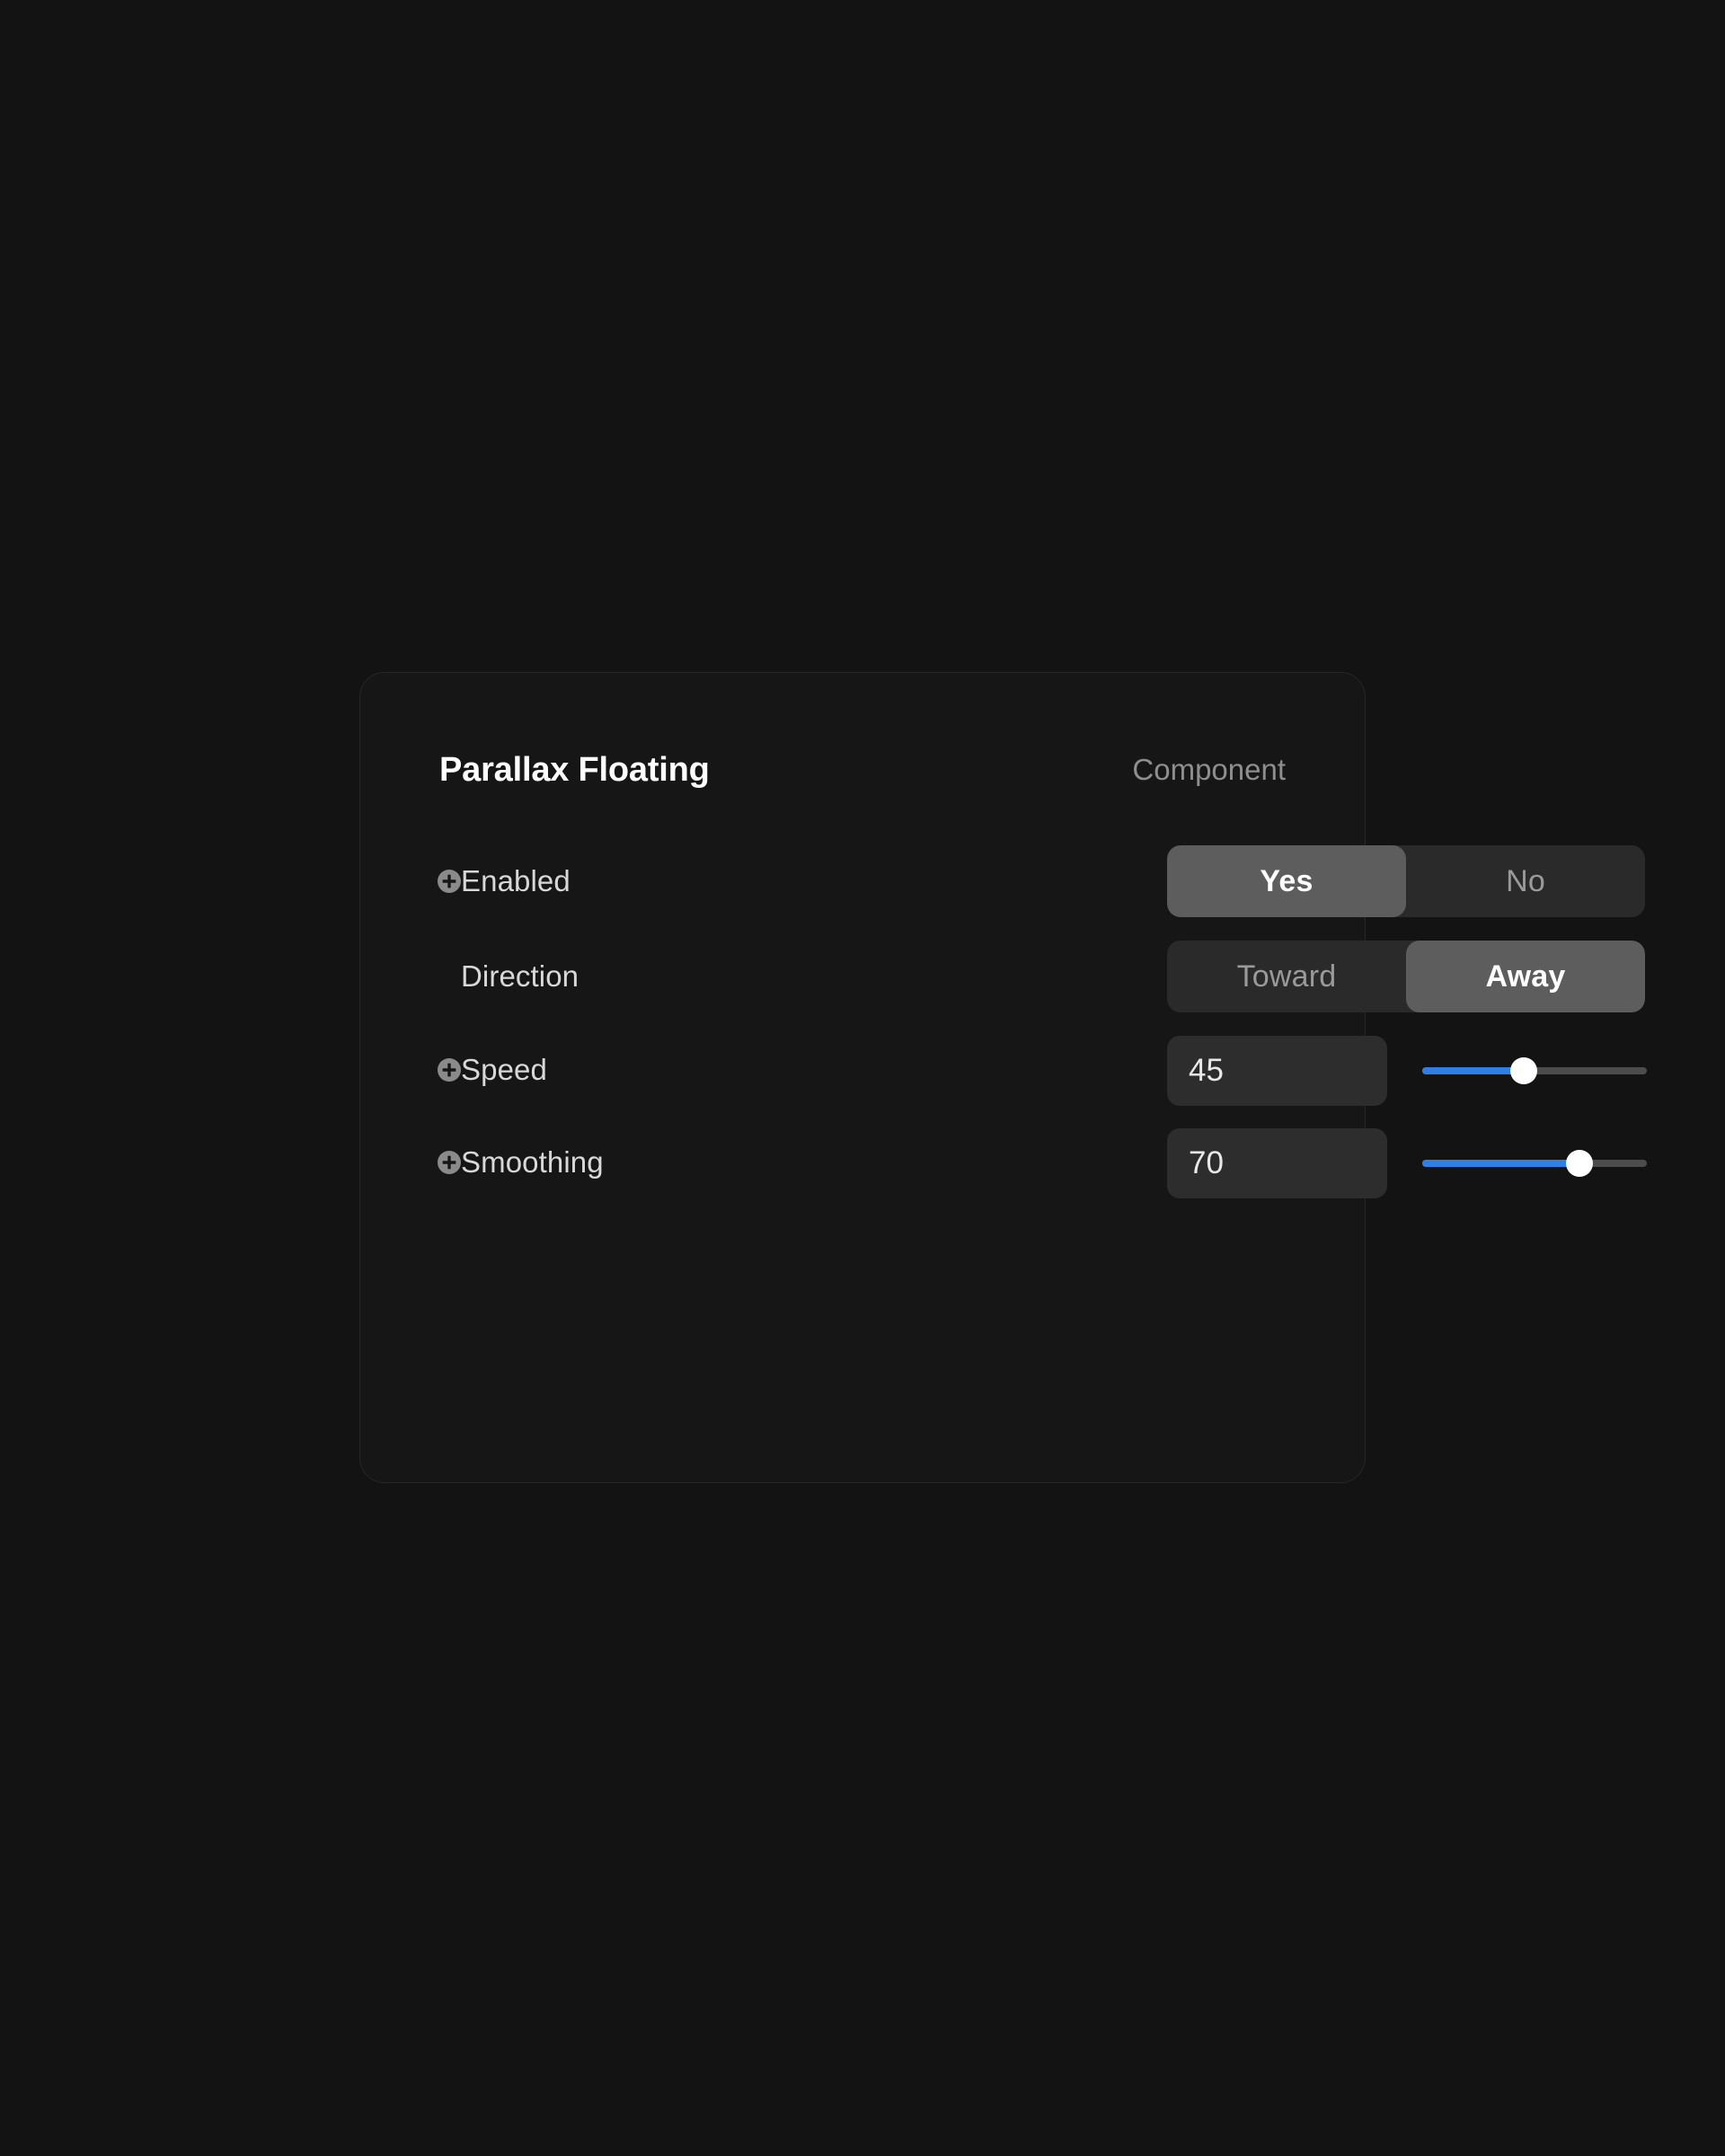 The width and height of the screenshot is (1725, 2156). What do you see at coordinates (607, 881) in the screenshot?
I see `row-enabled-label-zone: Enabled` at bounding box center [607, 881].